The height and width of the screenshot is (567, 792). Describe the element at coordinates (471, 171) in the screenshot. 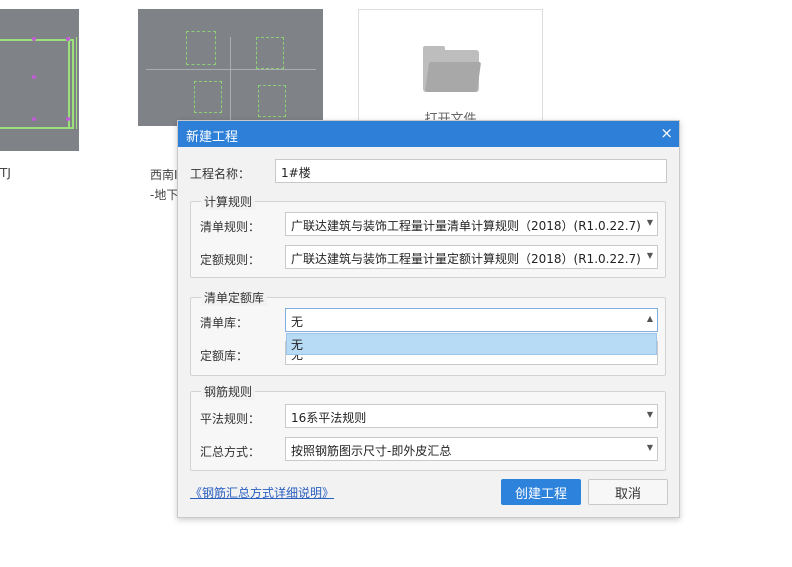

I see `project-name-input: 1#楼` at that location.